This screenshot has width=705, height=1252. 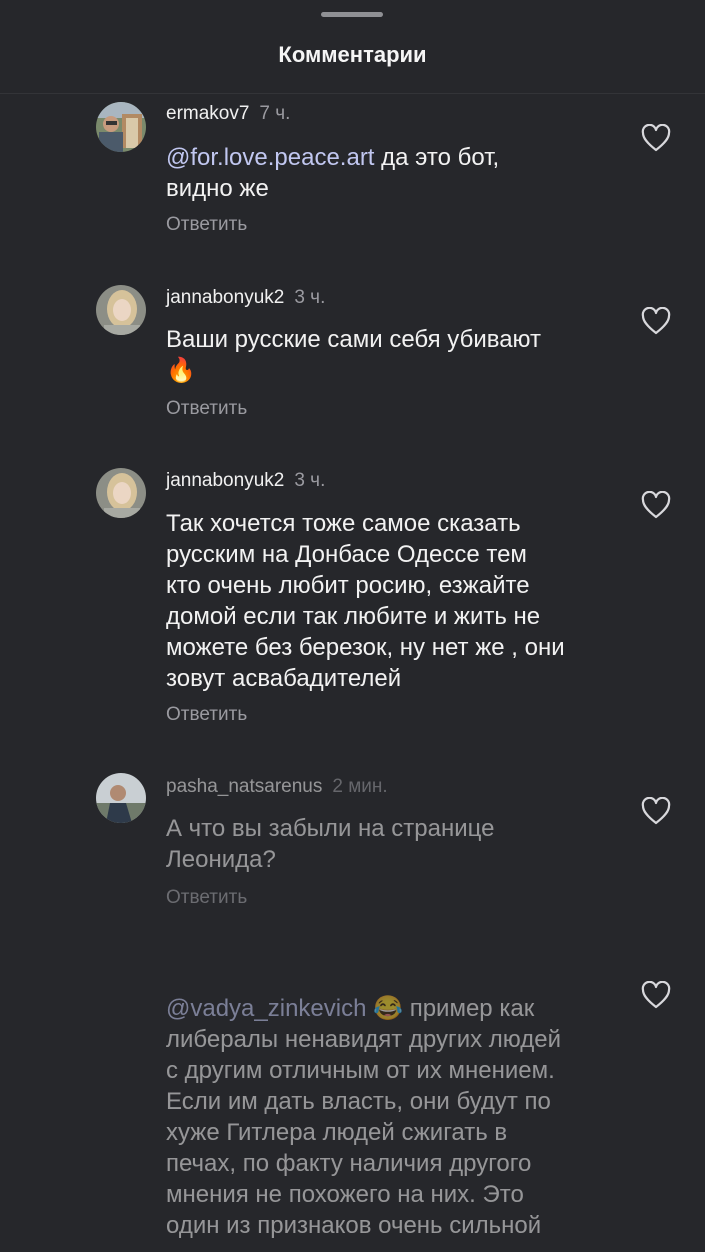 I want to click on comment-time: 2 мин., so click(x=360, y=786).